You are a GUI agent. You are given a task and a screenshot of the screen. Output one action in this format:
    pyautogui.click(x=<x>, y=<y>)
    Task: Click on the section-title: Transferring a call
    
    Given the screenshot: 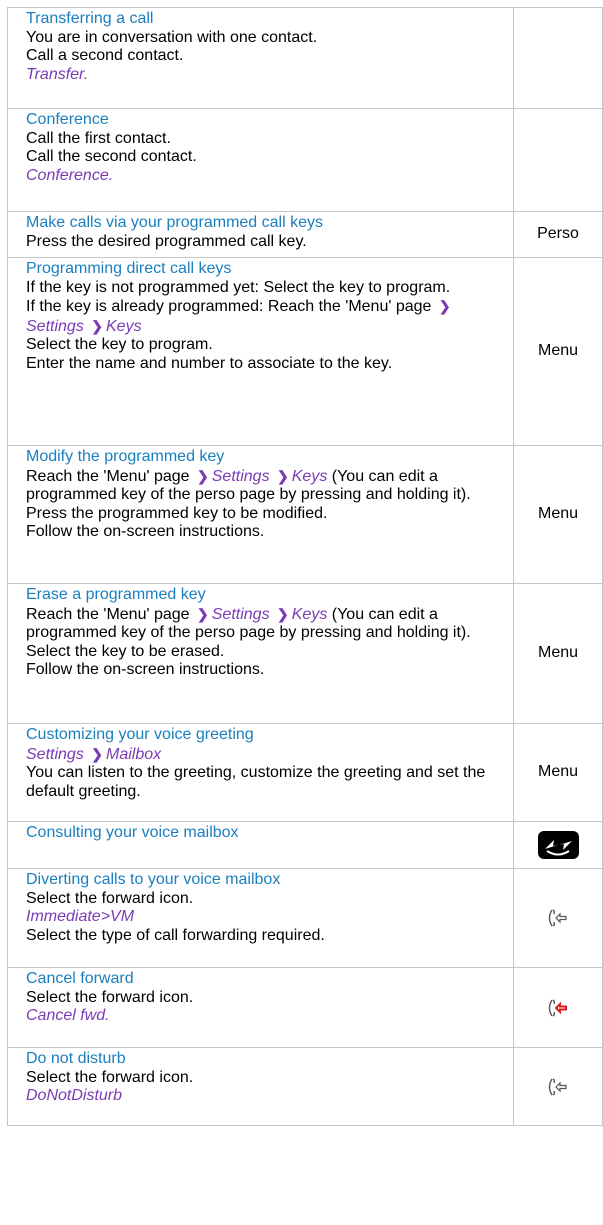 What is the action you would take?
    pyautogui.click(x=90, y=18)
    